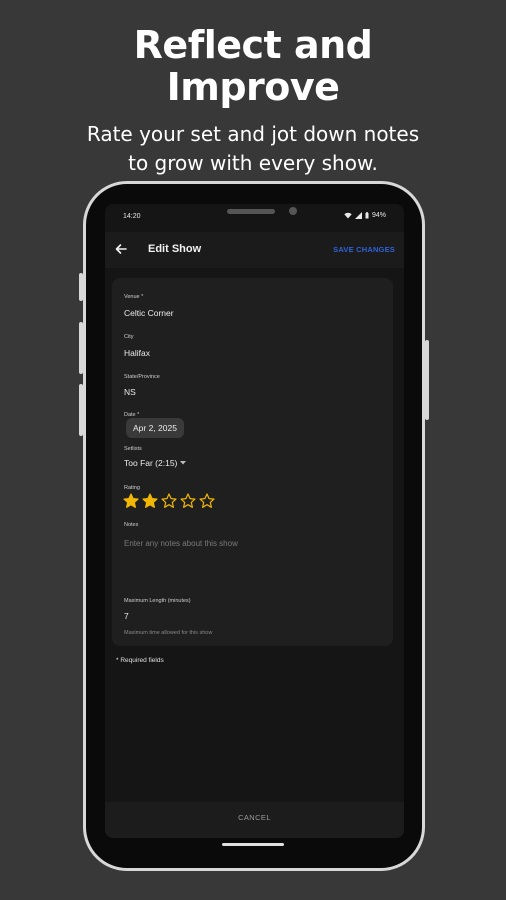 The height and width of the screenshot is (900, 506). I want to click on max-length-input: 7, so click(126, 616).